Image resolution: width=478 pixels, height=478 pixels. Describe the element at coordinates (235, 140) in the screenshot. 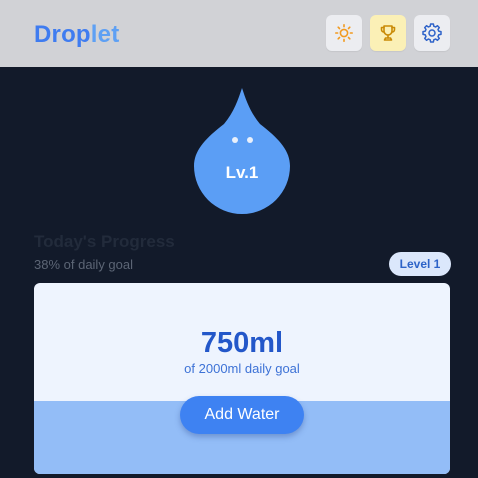

I see `droplet-left-eye` at that location.